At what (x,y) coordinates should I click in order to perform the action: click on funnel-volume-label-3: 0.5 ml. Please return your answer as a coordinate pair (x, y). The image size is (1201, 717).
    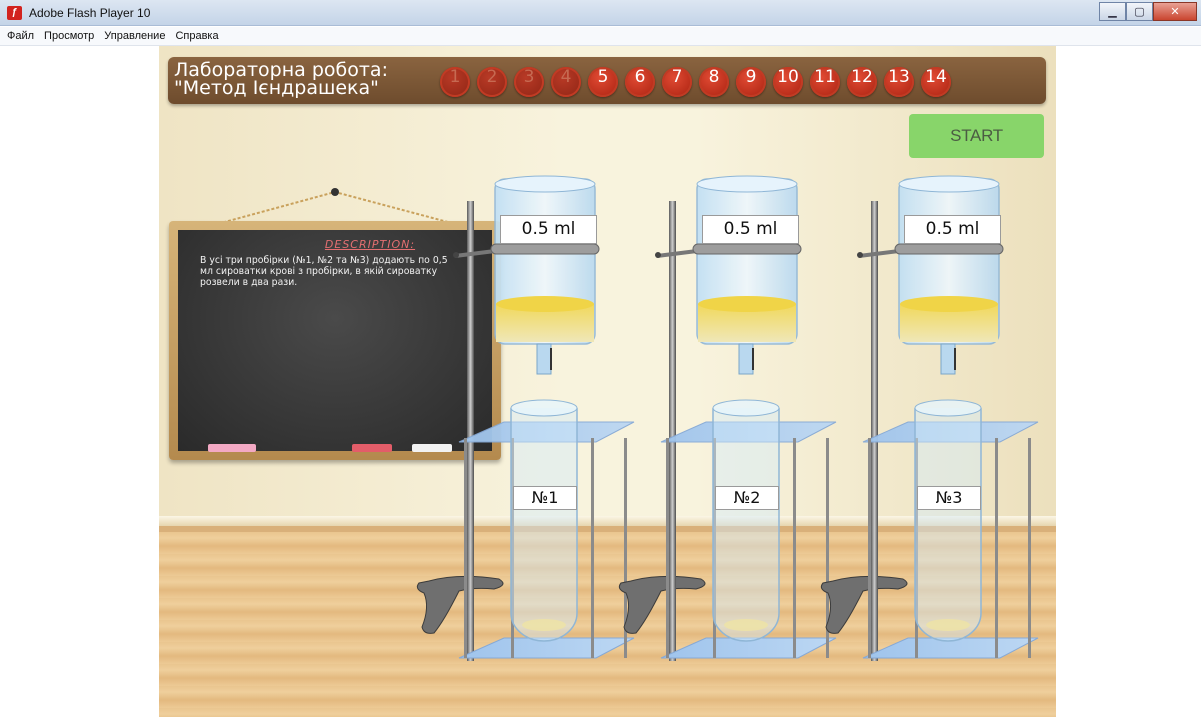
    Looking at the image, I should click on (952, 229).